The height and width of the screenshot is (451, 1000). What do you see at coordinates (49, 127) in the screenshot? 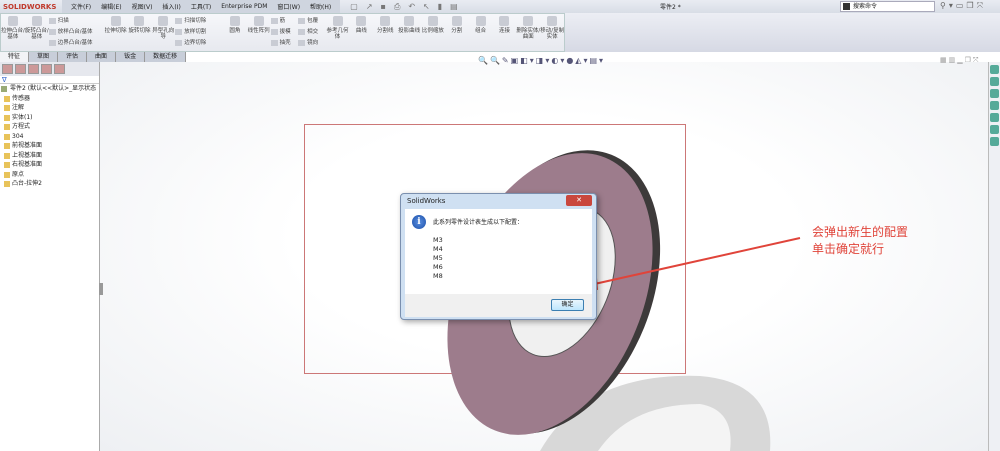
I see `tree-item-equations: 方程式` at bounding box center [49, 127].